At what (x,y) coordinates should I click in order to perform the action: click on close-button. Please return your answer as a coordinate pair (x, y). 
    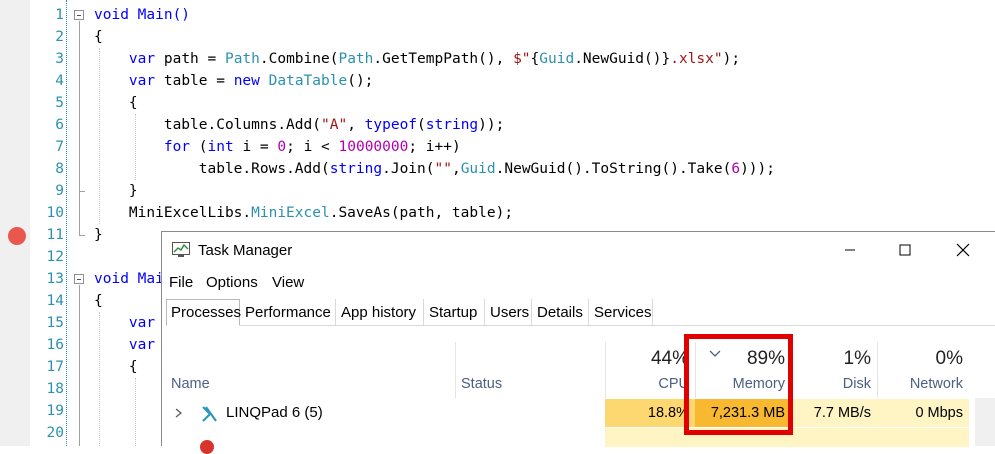
    Looking at the image, I should click on (963, 250).